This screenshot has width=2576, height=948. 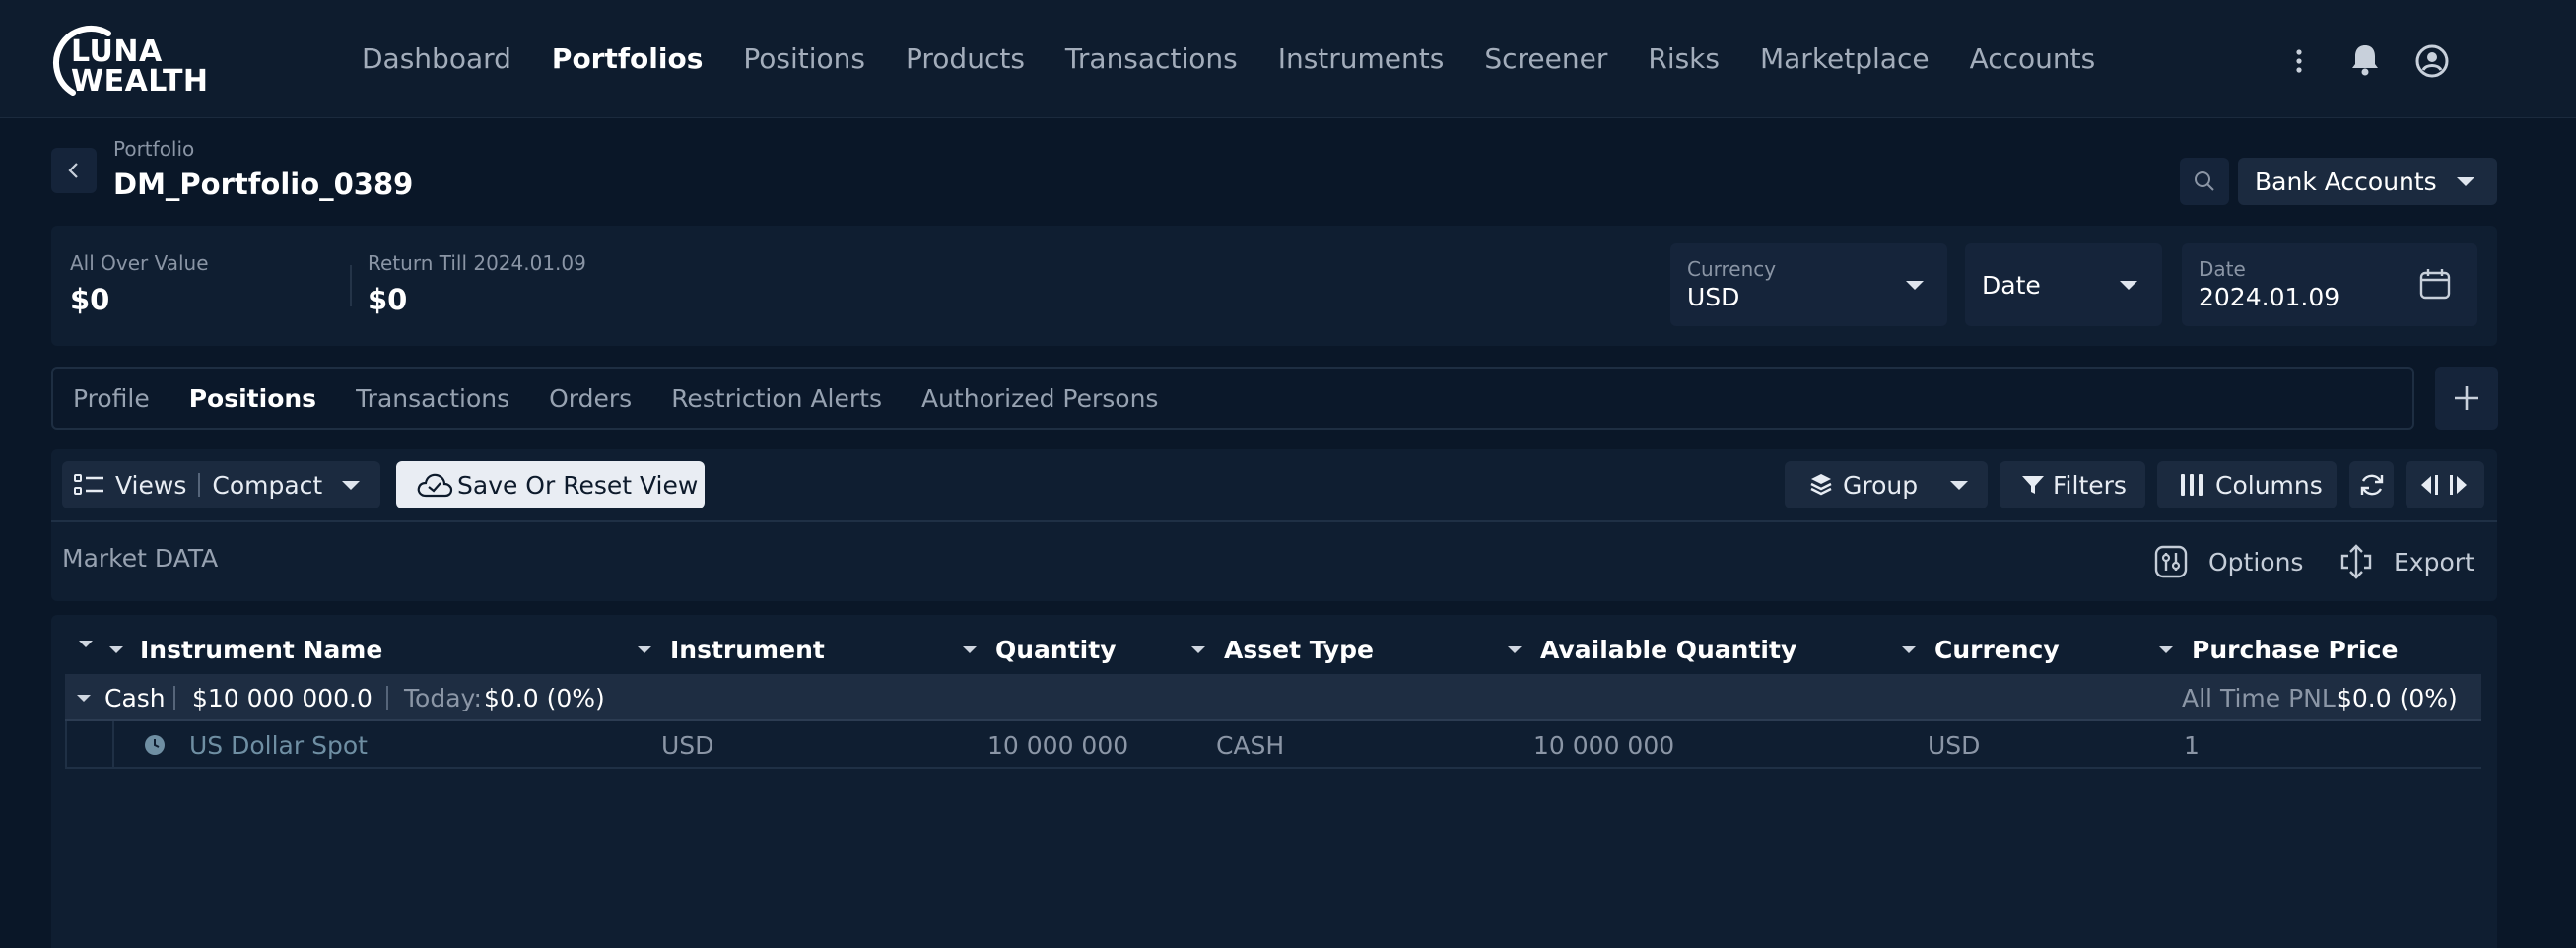 What do you see at coordinates (2256, 561) in the screenshot?
I see `options-label: Options` at bounding box center [2256, 561].